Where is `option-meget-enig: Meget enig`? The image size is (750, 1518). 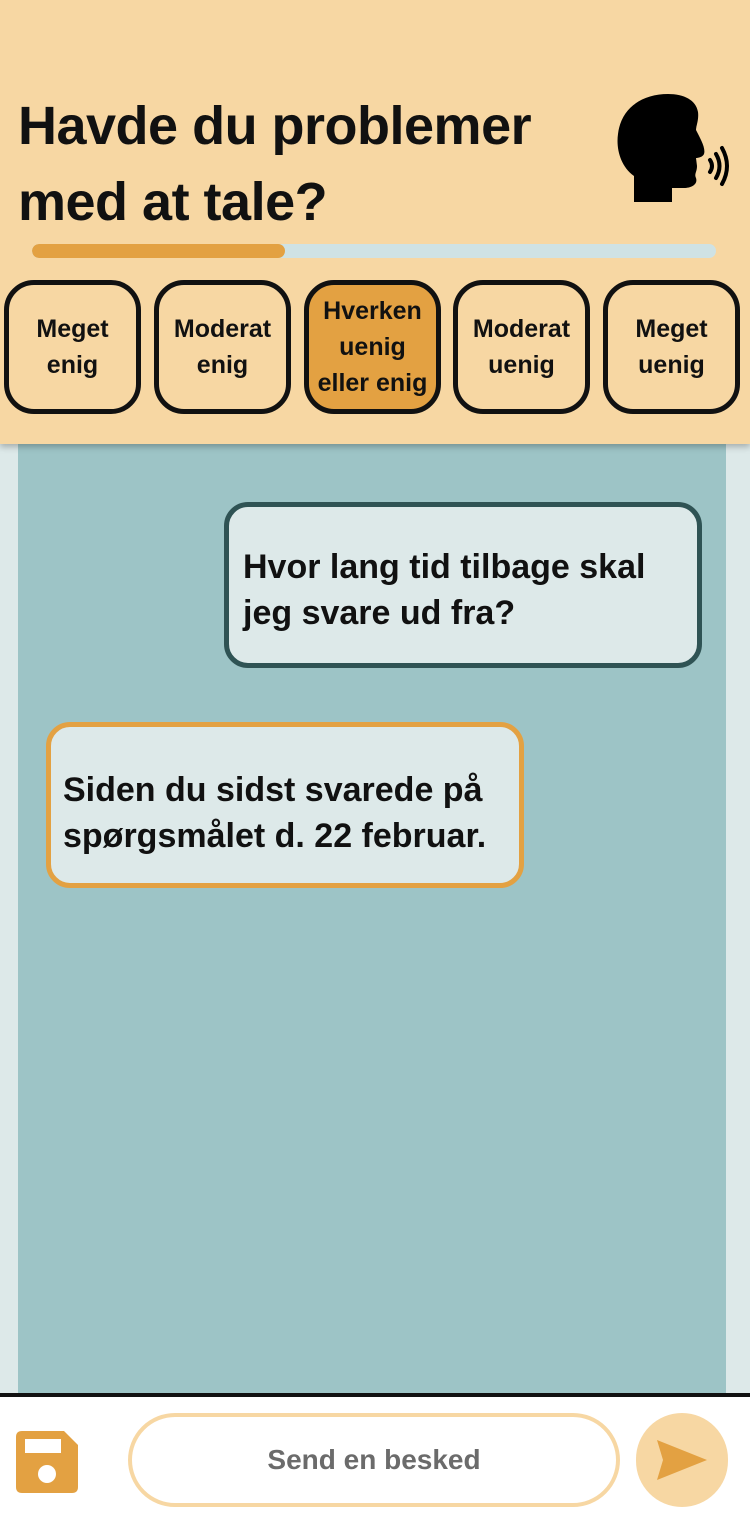
option-meget-enig: Meget enig is located at coordinates (72, 347).